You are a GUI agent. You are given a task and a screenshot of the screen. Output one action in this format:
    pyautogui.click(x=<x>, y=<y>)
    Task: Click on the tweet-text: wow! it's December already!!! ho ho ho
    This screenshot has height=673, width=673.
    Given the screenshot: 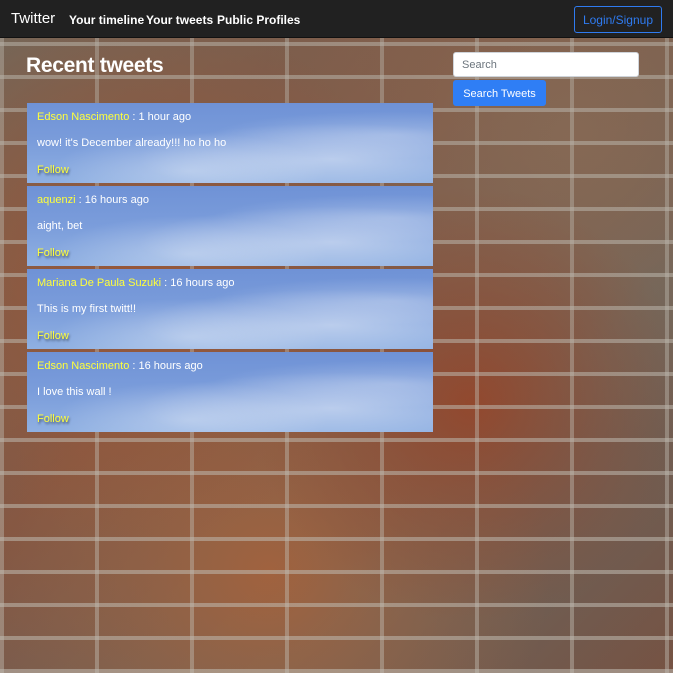 What is the action you would take?
    pyautogui.click(x=132, y=143)
    